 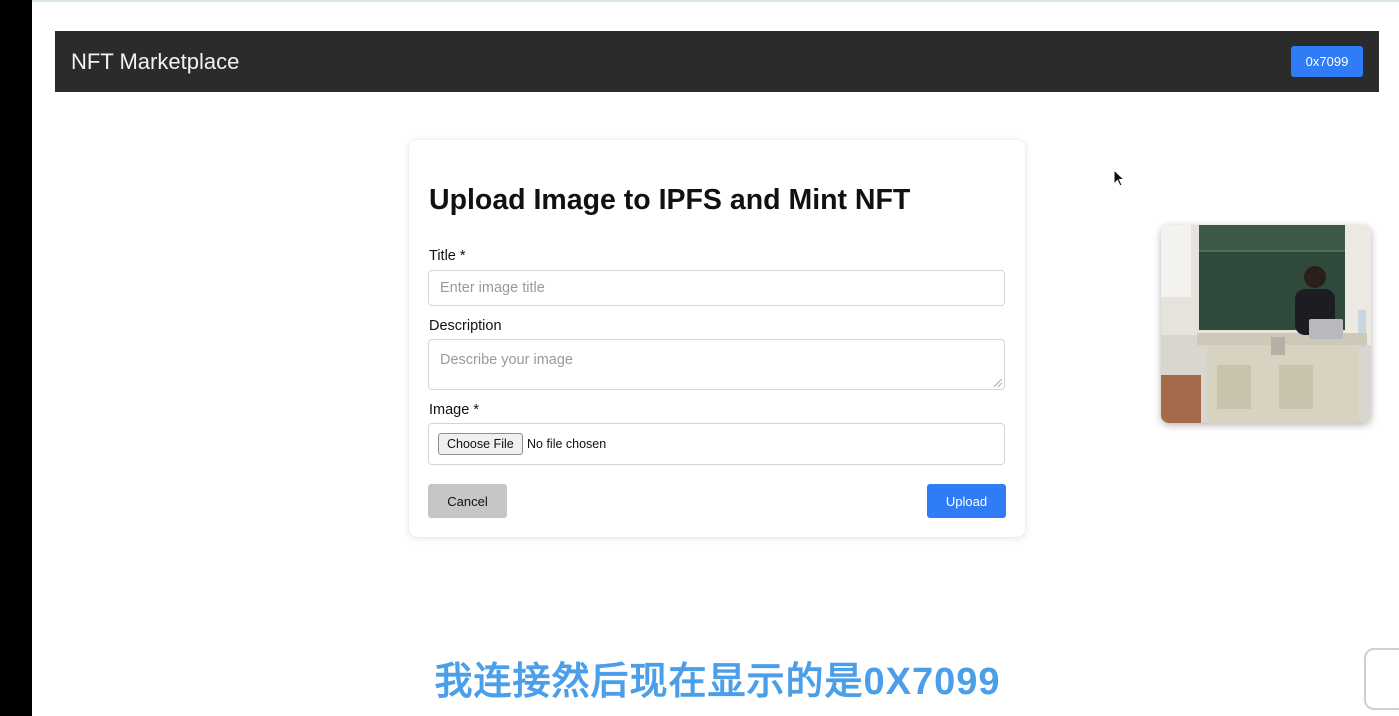 I want to click on image-label: Image *, so click(x=454, y=410).